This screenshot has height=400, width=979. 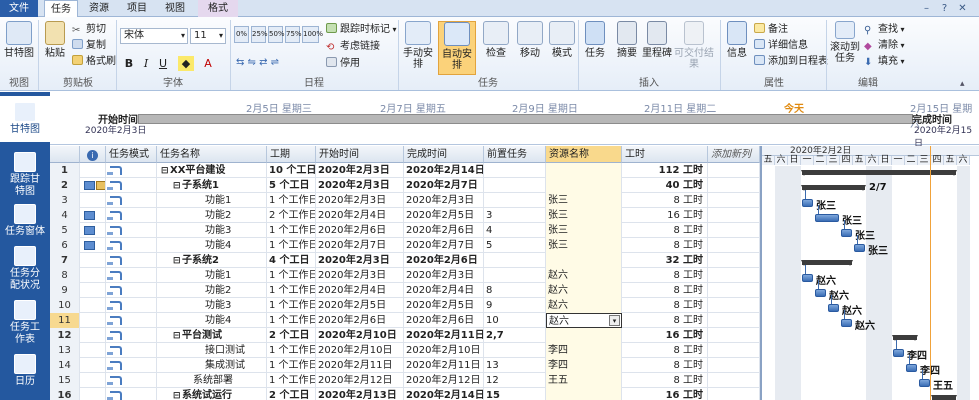 What do you see at coordinates (65, 245) in the screenshot?
I see `row-id: 6` at bounding box center [65, 245].